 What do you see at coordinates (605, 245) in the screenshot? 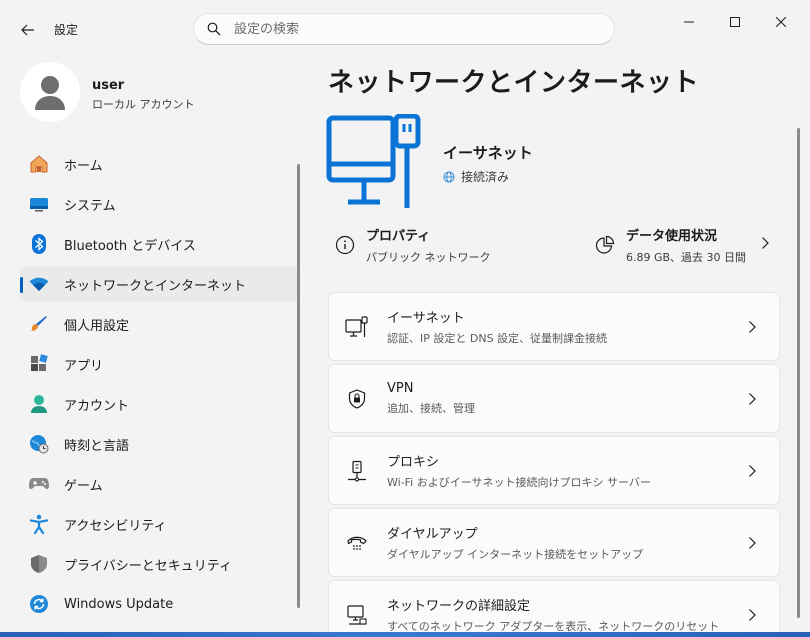
I see `pie-chart-icon` at bounding box center [605, 245].